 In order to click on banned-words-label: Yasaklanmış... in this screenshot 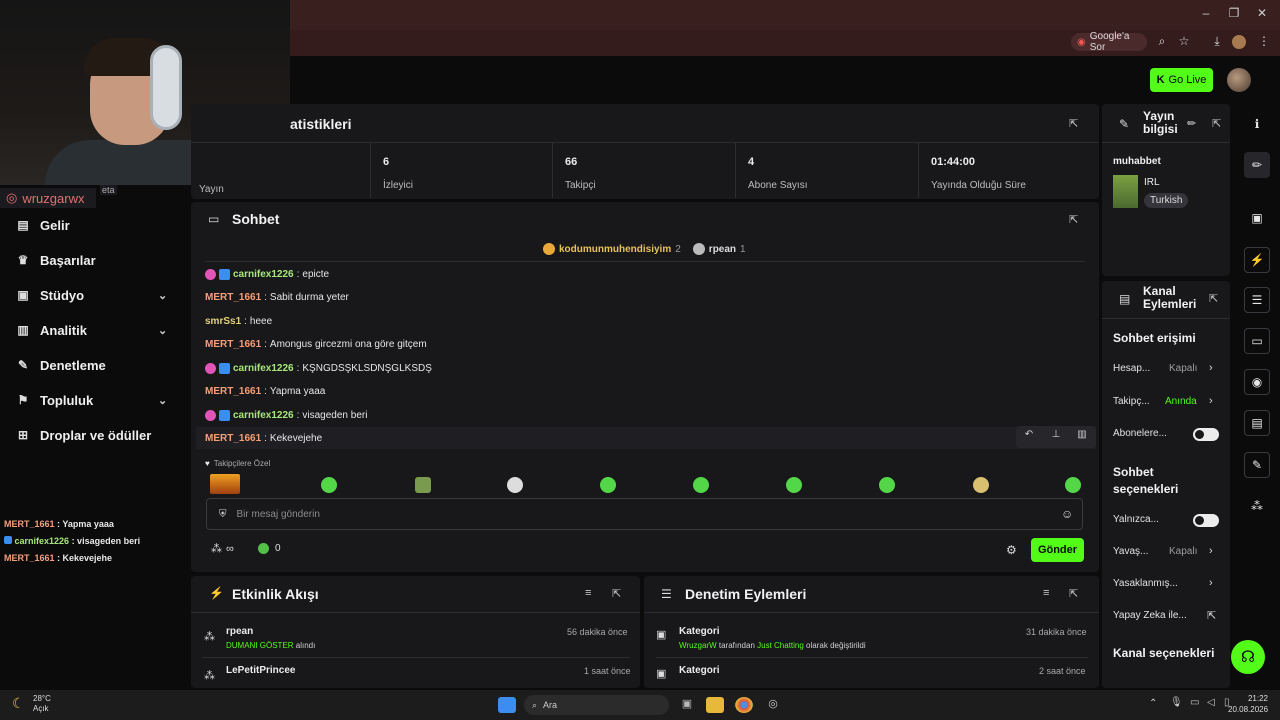, I will do `click(1145, 583)`.